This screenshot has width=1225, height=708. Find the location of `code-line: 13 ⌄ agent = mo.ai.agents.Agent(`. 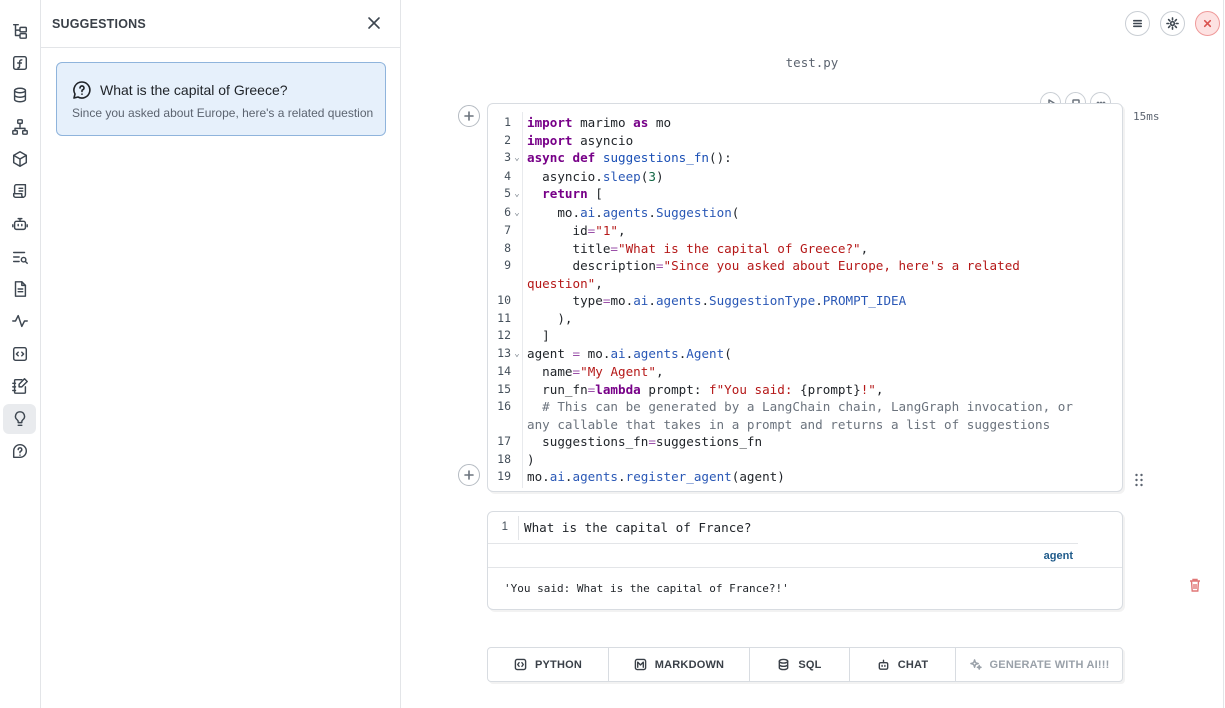

code-line: 13 ⌄ agent = mo.ai.agents.Agent( is located at coordinates (805, 354).